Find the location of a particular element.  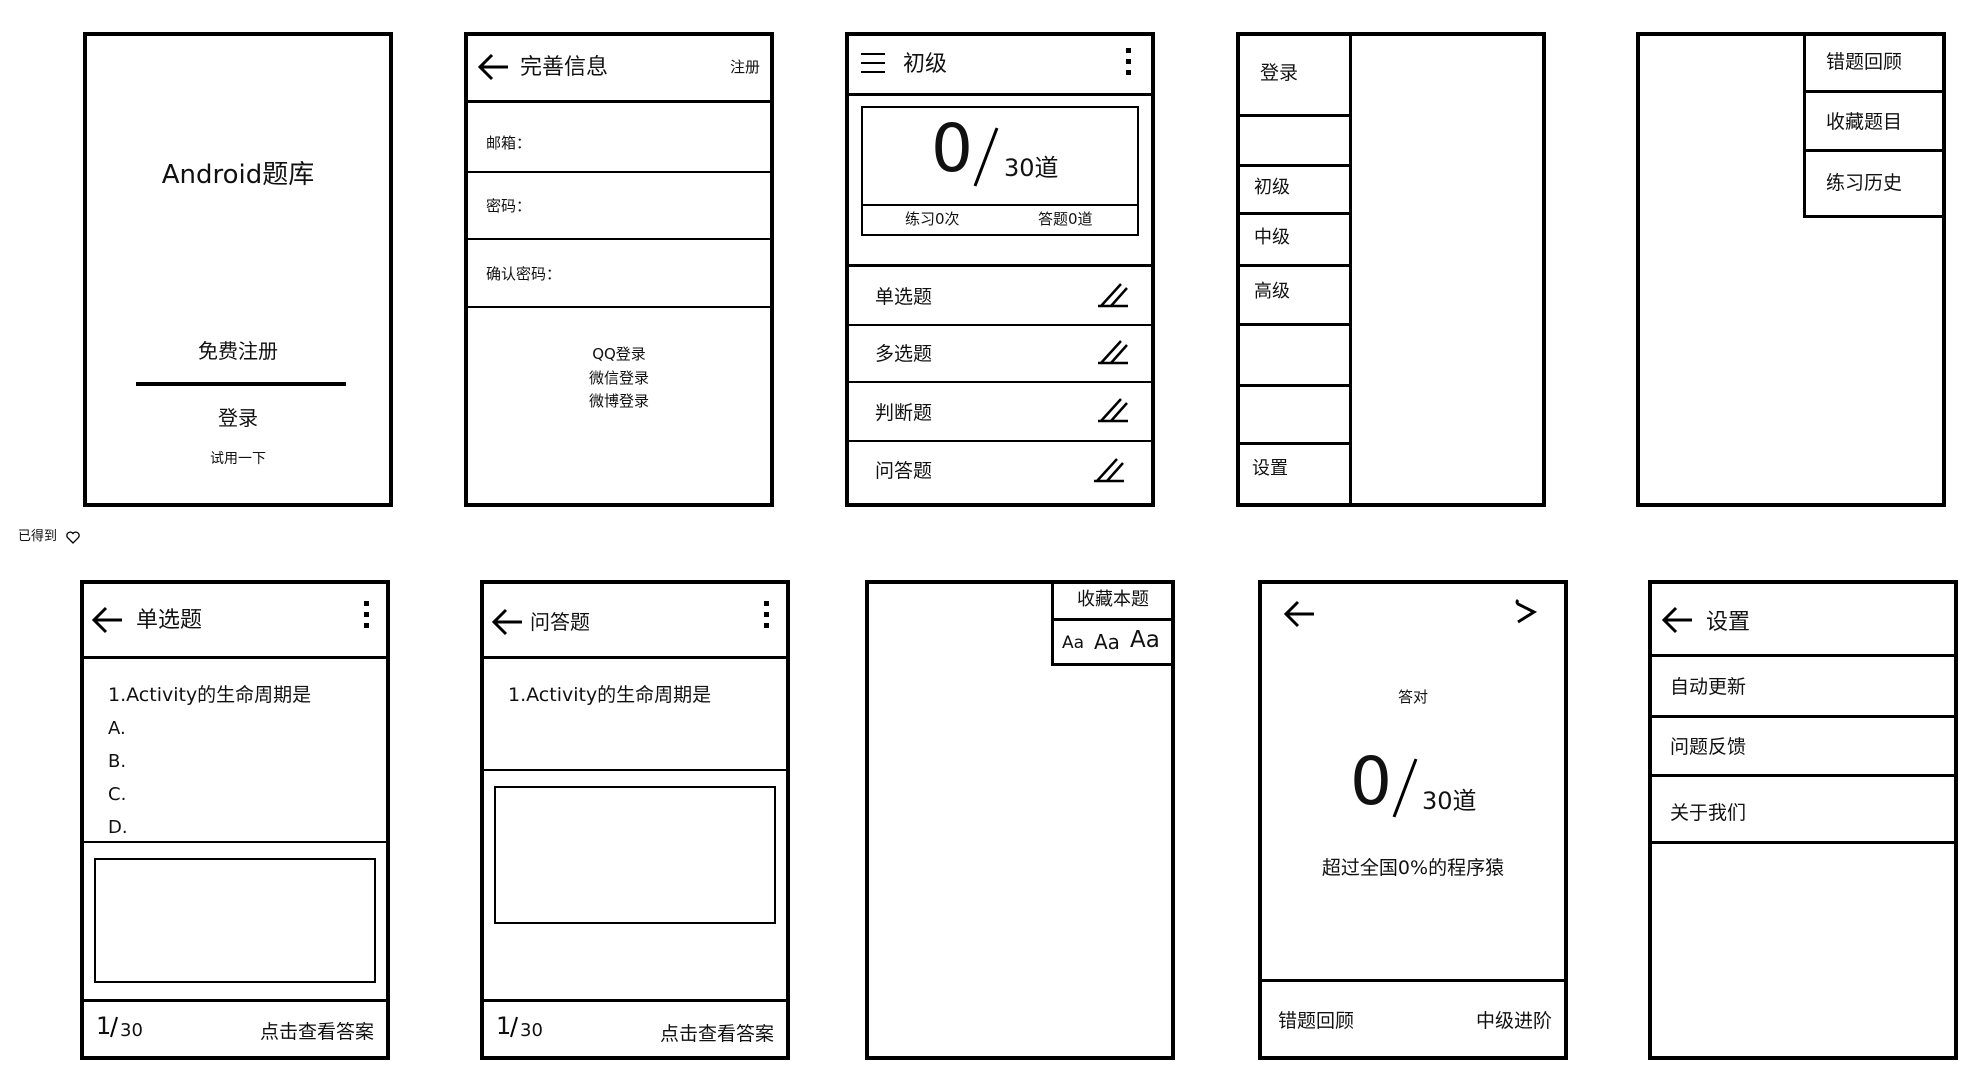

answer-box is located at coordinates (235, 920).